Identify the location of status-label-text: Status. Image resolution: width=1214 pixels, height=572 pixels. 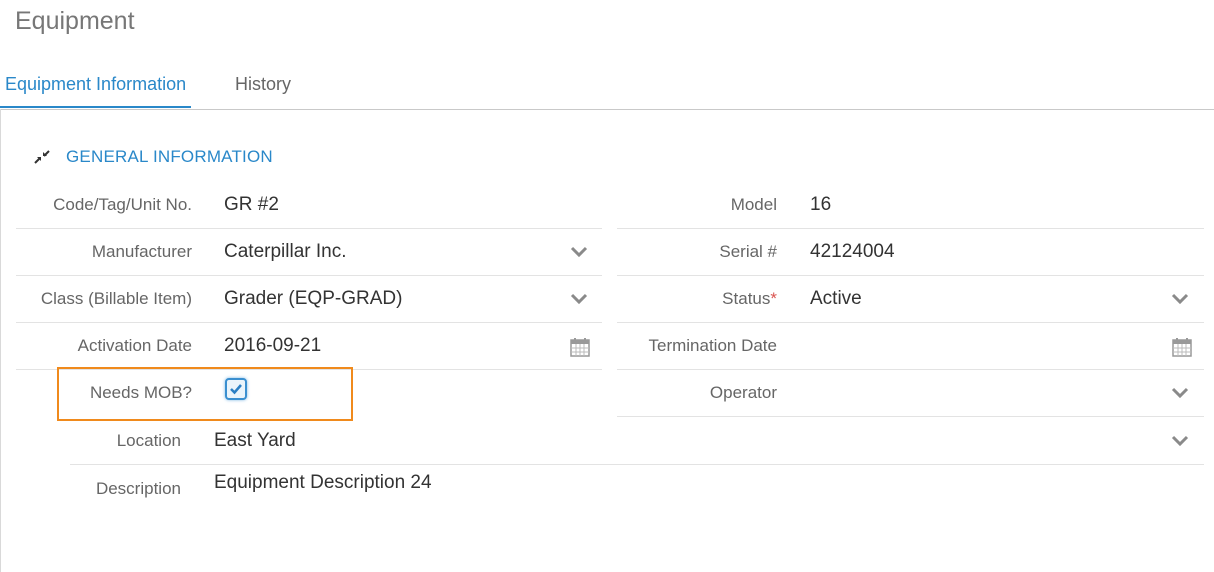
(746, 298).